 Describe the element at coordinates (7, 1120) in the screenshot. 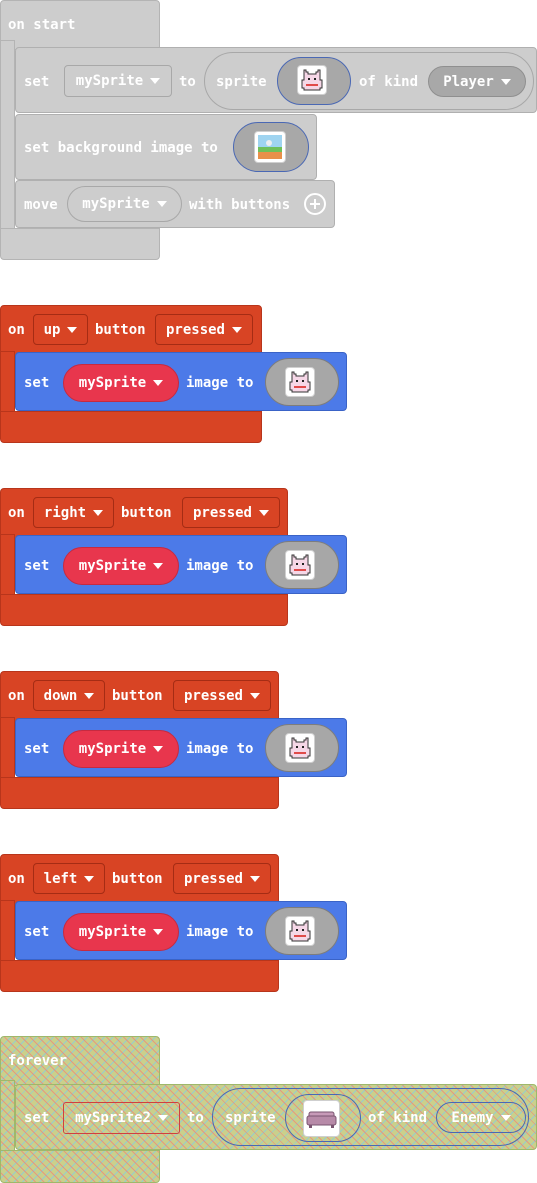

I see `forever-arm` at that location.